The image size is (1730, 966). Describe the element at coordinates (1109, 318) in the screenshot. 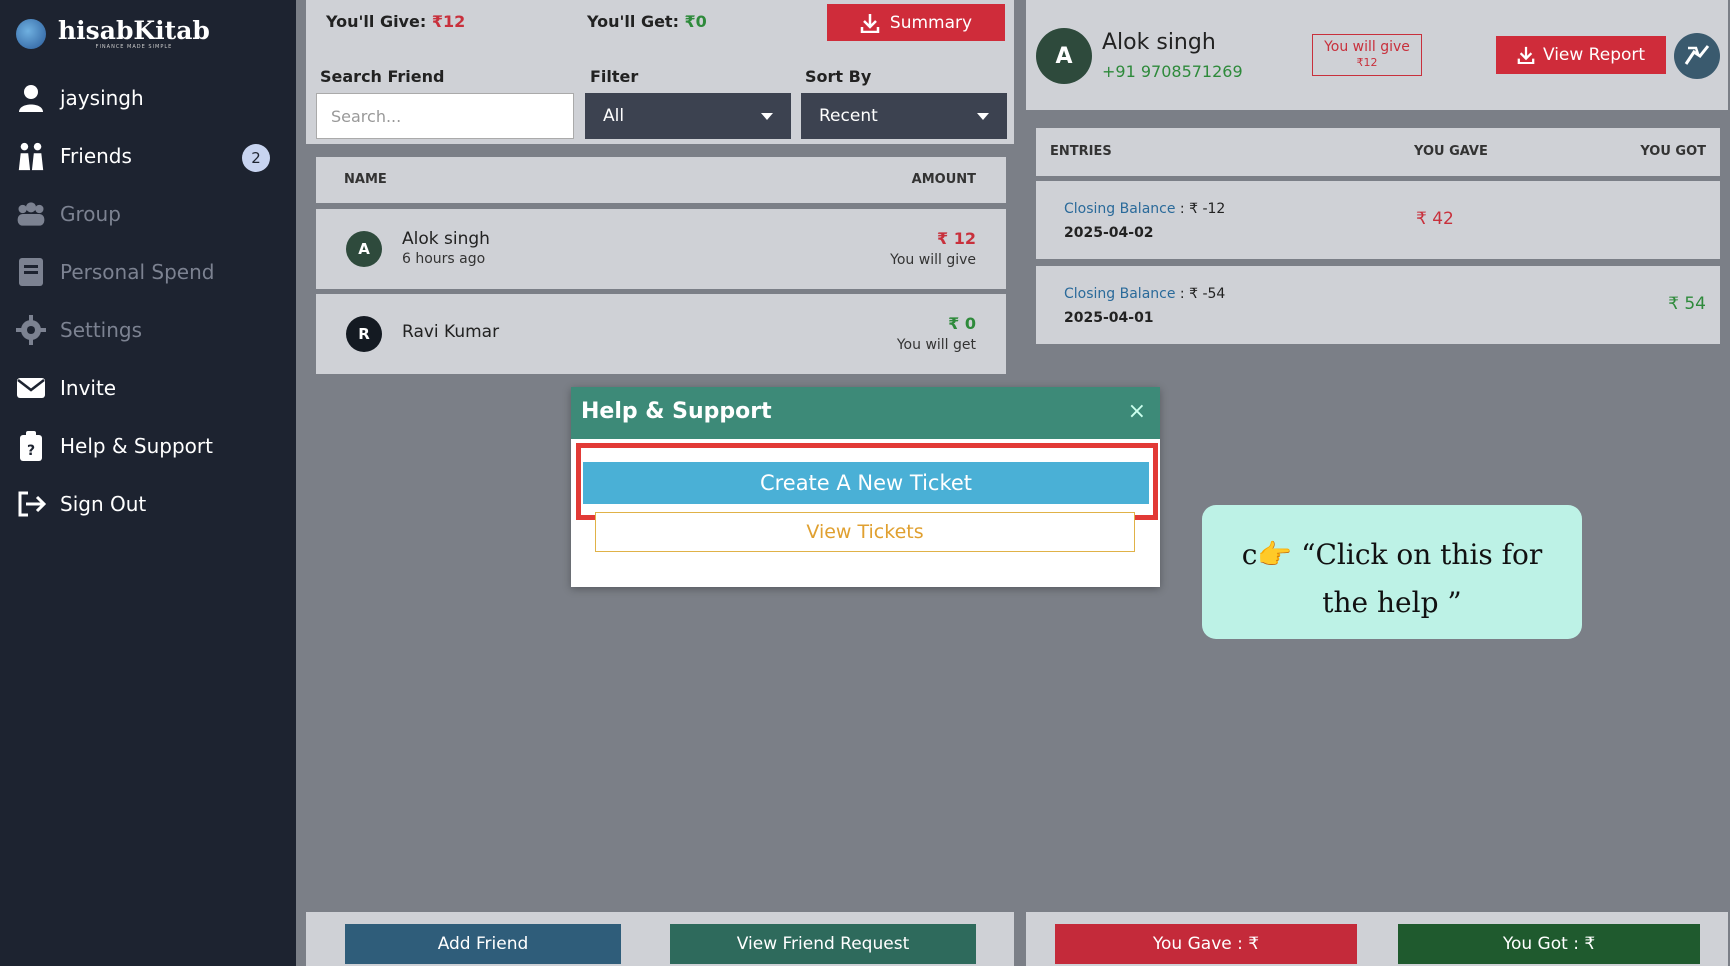

I see `entry-date: 2025-04-01` at that location.